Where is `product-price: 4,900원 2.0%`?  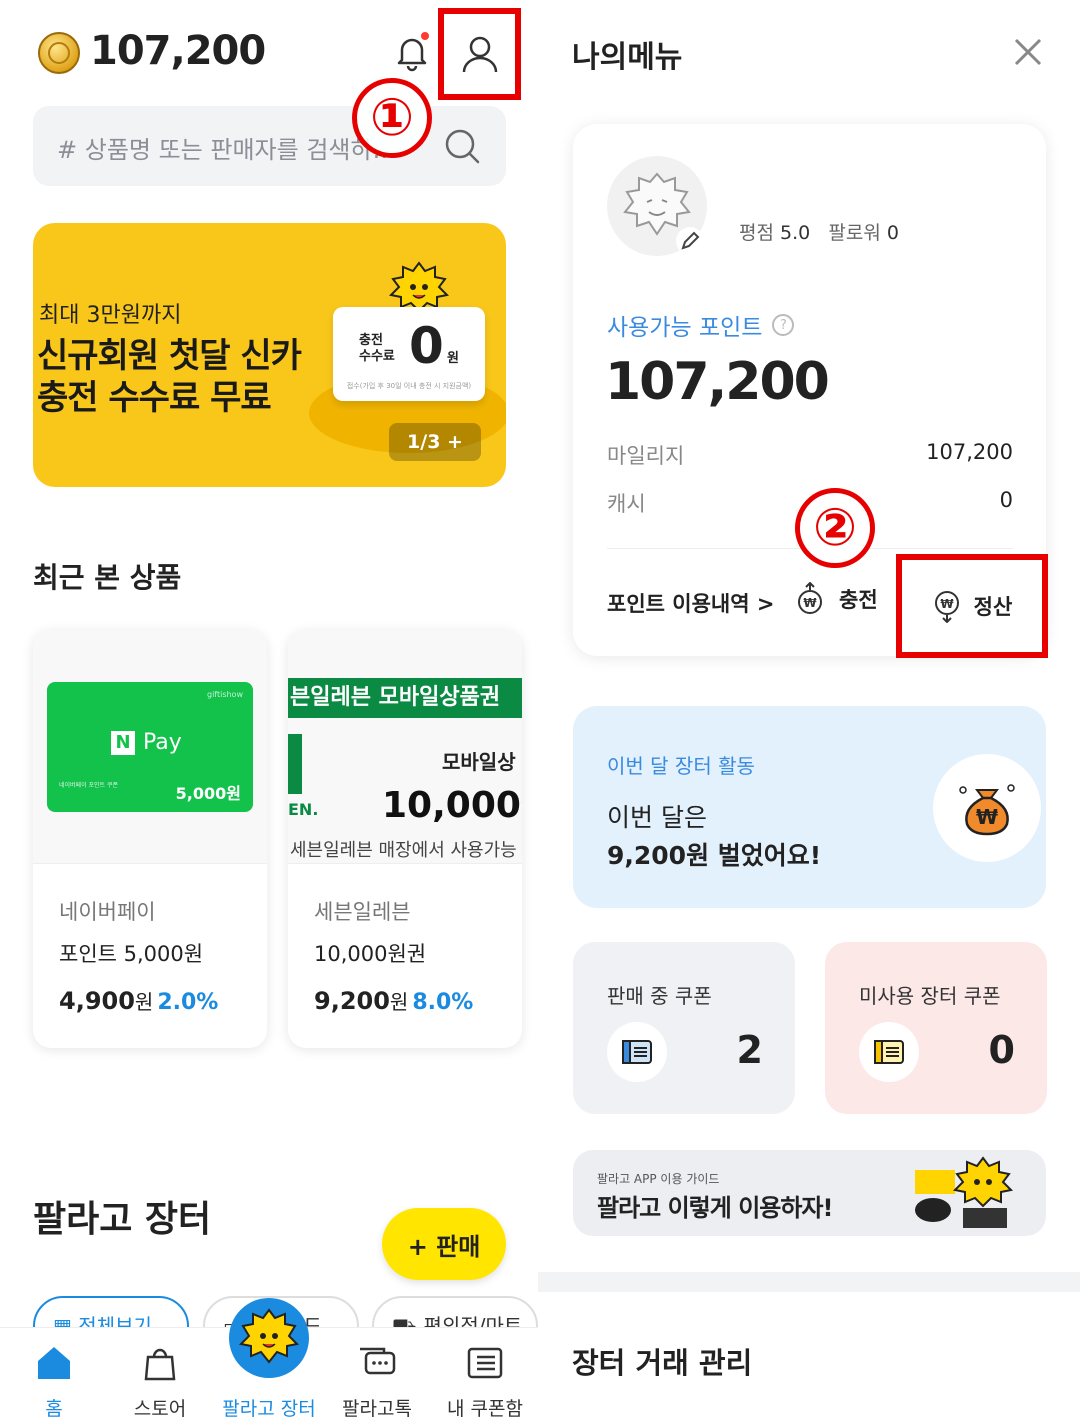 product-price: 4,900원 2.0% is located at coordinates (139, 1001).